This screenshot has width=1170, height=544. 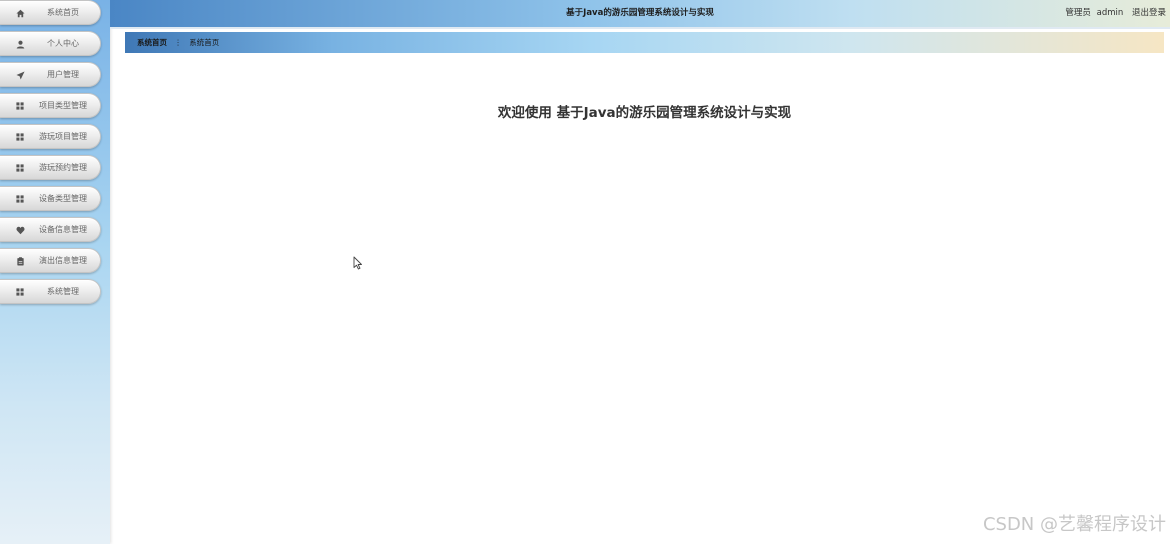 I want to click on sidebar-item-label: 设备类型管理, so click(x=63, y=198).